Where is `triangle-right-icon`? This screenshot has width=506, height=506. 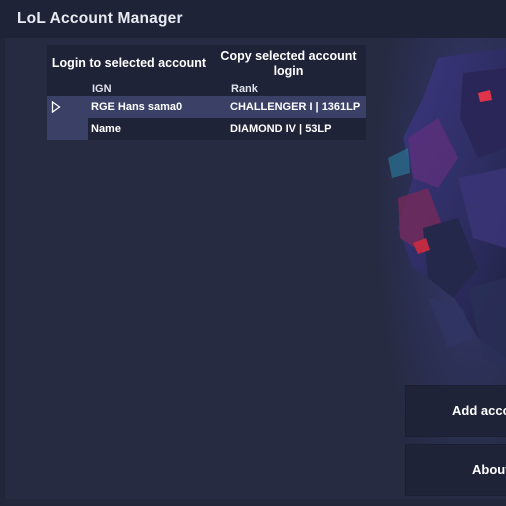 triangle-right-icon is located at coordinates (56, 107).